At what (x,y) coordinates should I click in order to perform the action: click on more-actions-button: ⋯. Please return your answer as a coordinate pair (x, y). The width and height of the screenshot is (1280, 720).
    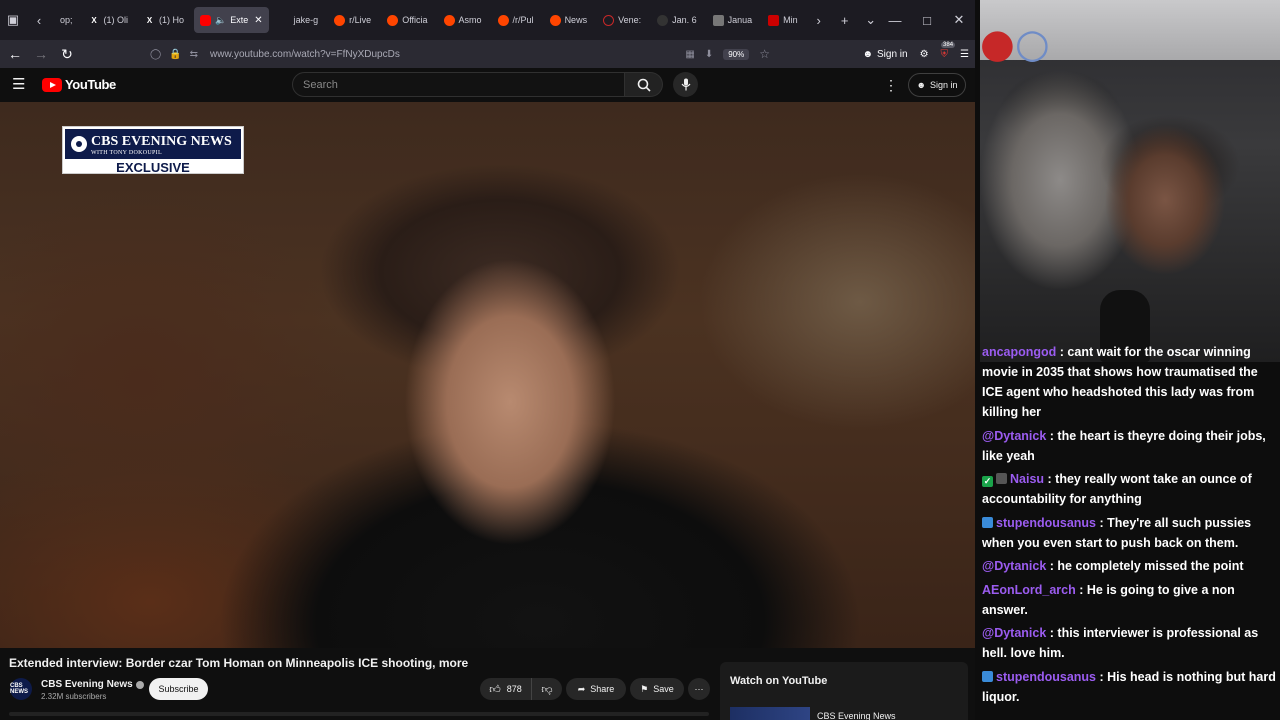
    Looking at the image, I should click on (699, 689).